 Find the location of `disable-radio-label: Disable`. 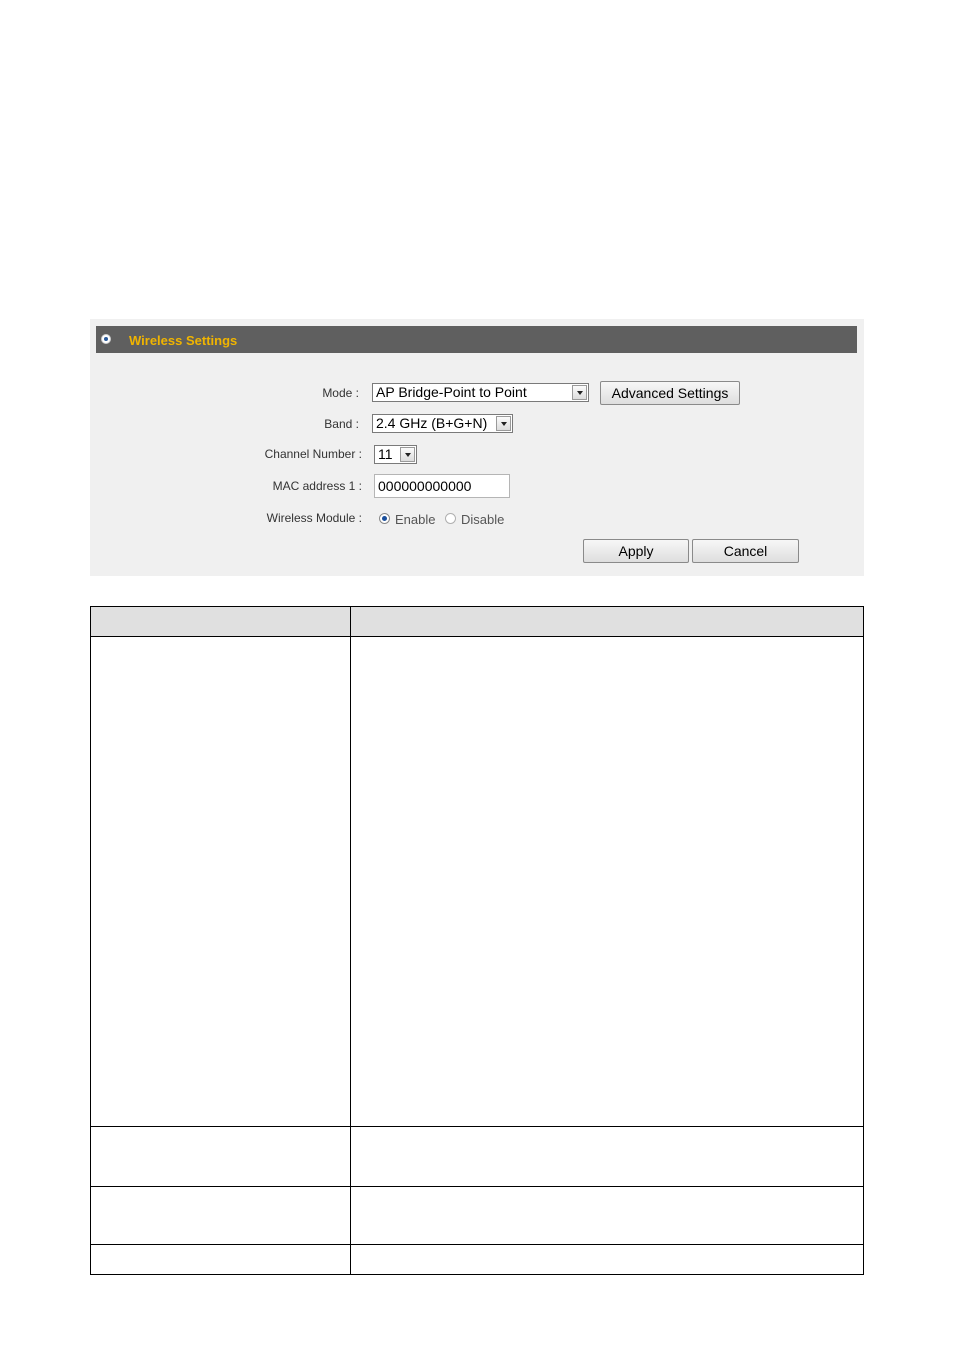

disable-radio-label: Disable is located at coordinates (483, 519).